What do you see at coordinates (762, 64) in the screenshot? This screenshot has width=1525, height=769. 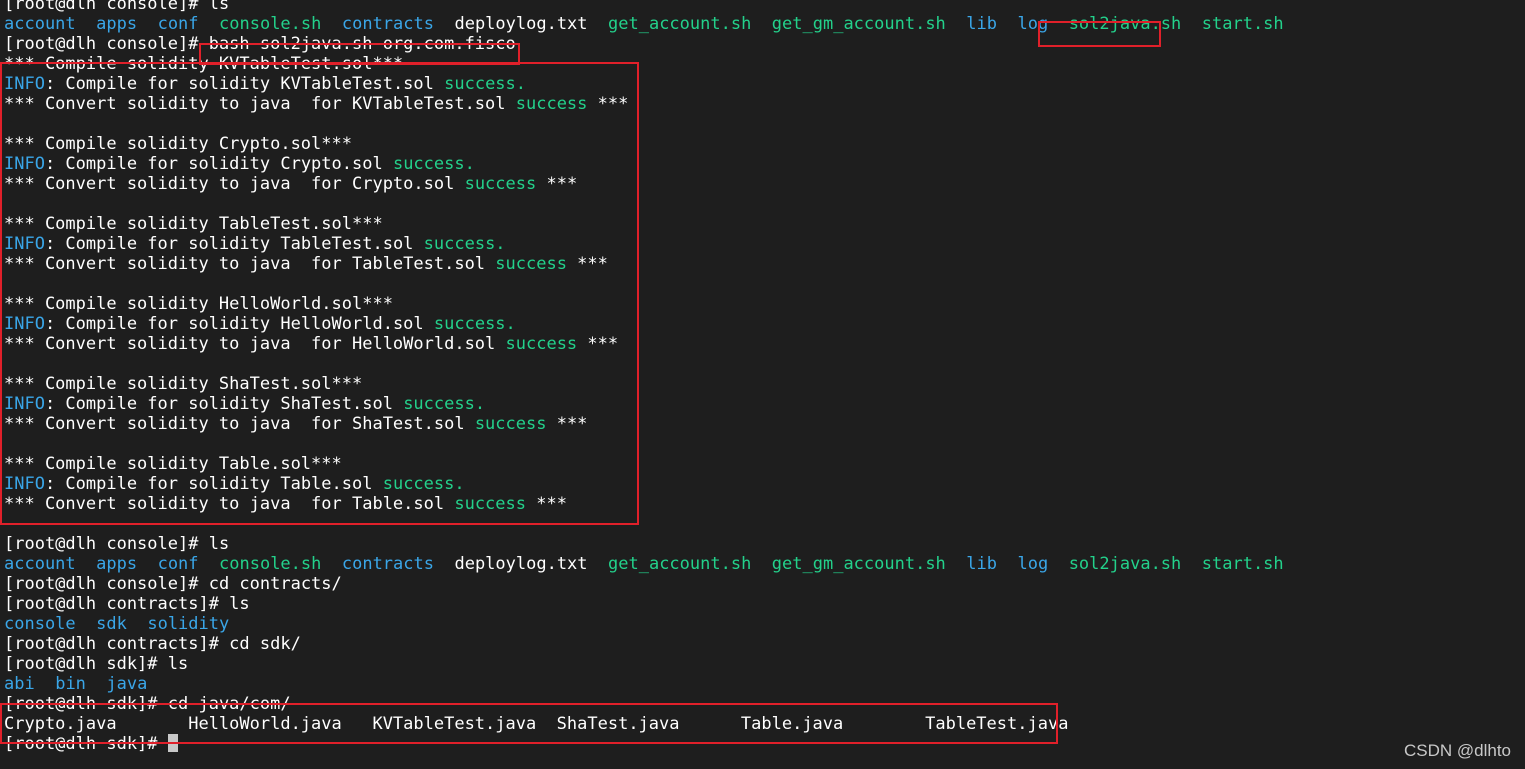 I see `compile-line: *** Compile solidity KVTableTest.sol***` at bounding box center [762, 64].